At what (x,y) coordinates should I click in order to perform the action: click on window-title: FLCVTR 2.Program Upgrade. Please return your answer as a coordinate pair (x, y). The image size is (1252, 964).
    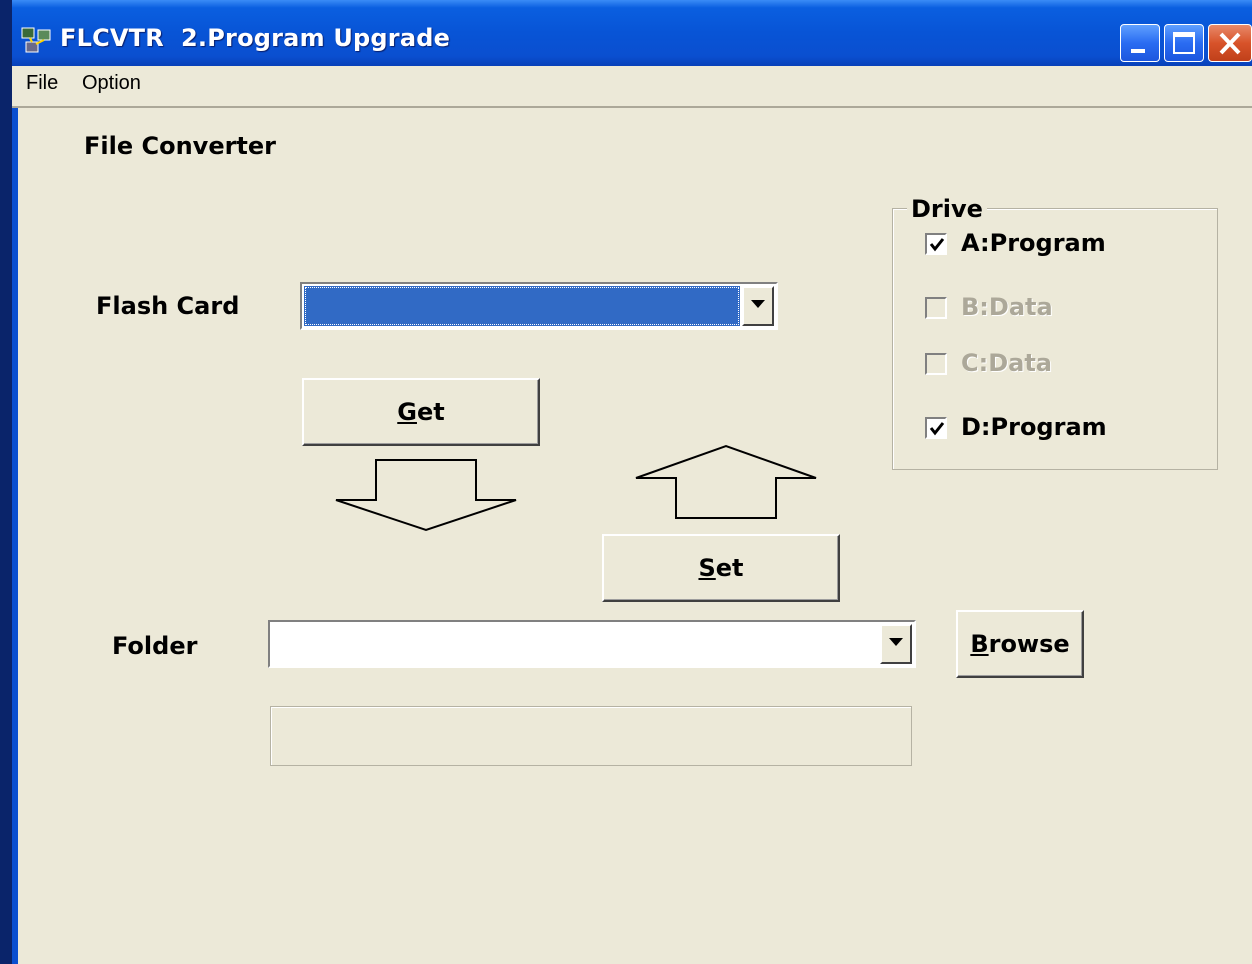
    Looking at the image, I should click on (255, 38).